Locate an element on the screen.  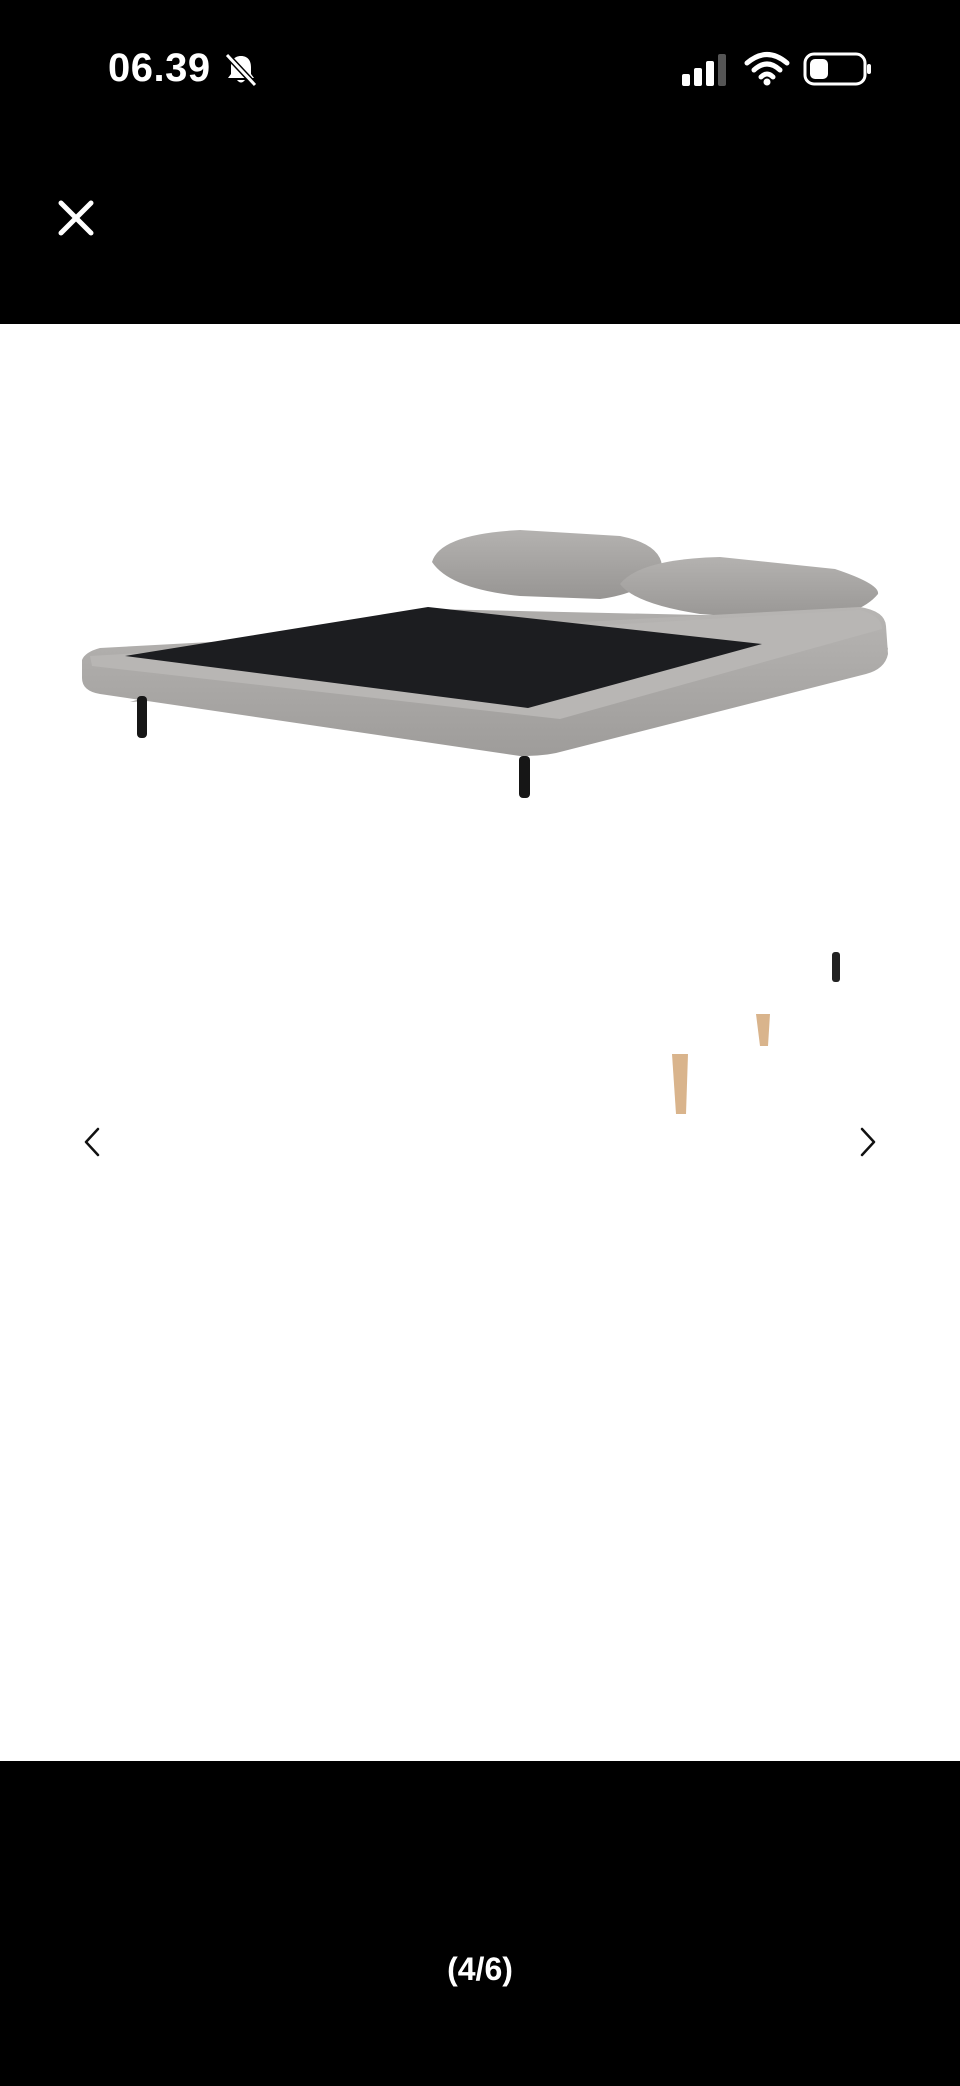
wifi-icon is located at coordinates (767, 69).